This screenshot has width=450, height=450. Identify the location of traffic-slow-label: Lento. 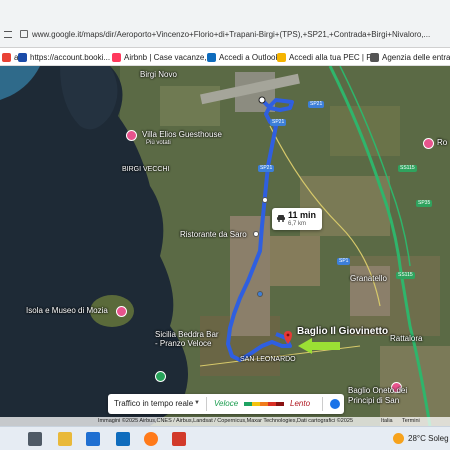
(300, 403).